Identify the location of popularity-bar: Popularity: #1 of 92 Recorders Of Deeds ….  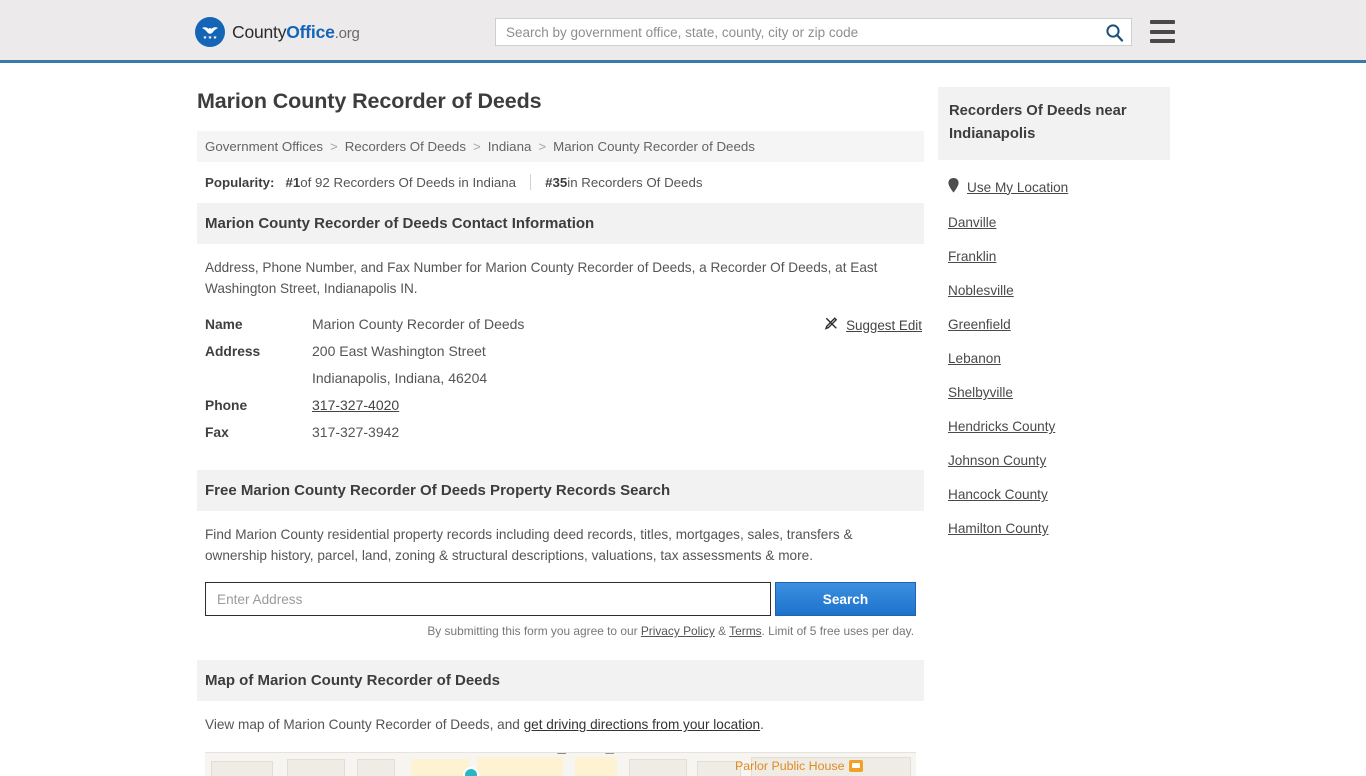
(560, 182).